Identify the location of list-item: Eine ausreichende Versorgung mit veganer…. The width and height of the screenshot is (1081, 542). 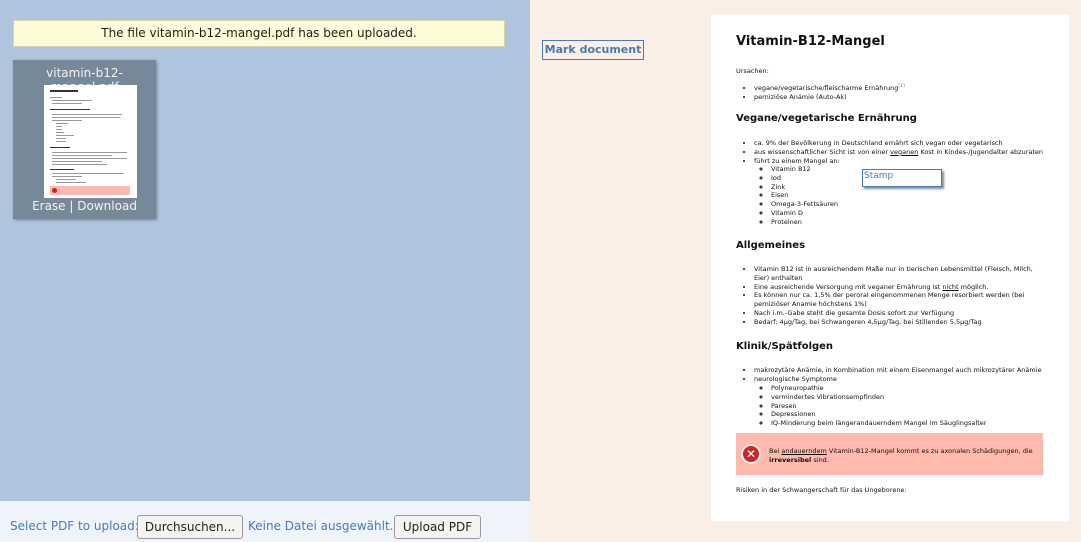
(899, 287).